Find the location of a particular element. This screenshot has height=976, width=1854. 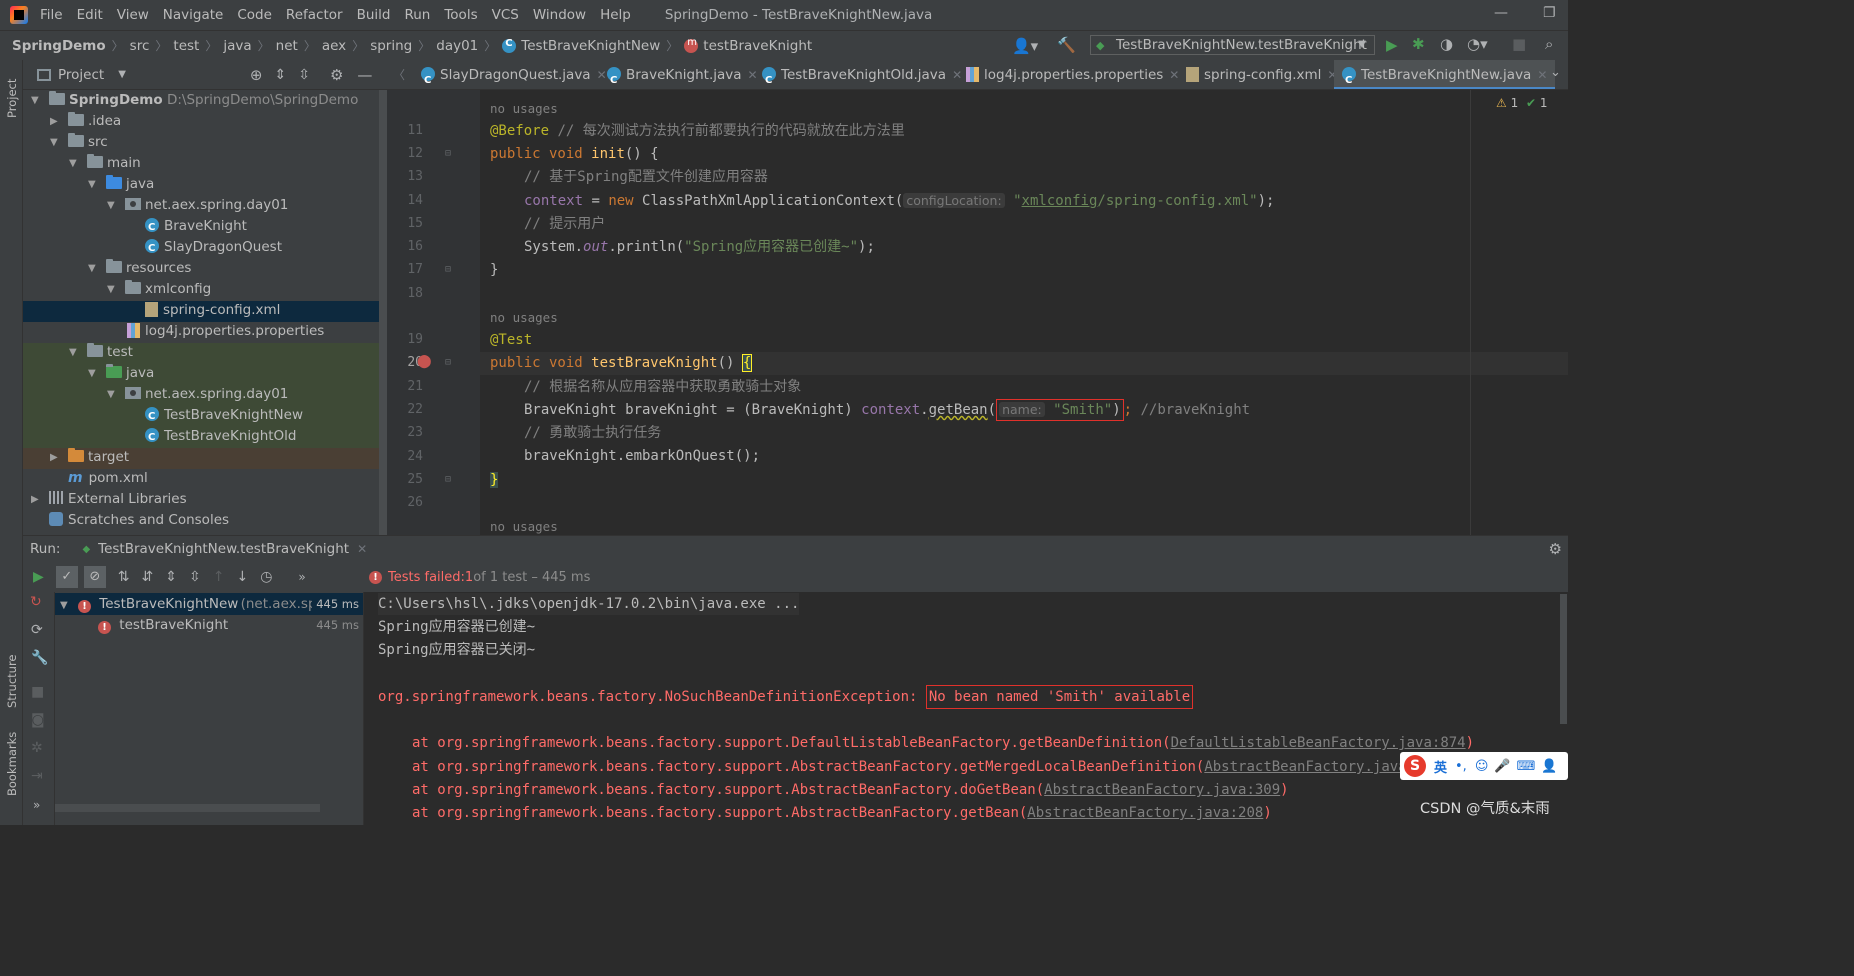

tree-hscrollbar is located at coordinates (187, 808).